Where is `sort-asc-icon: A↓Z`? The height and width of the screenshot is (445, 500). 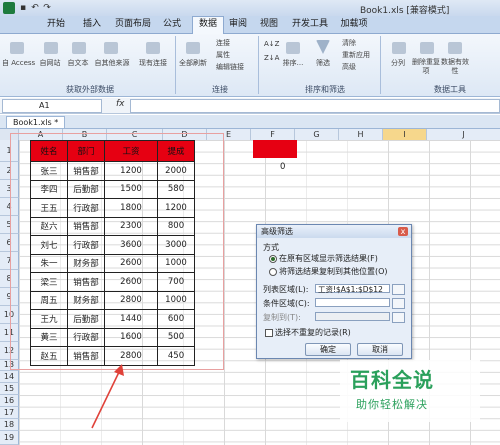
sort-asc-icon: A↓Z is located at coordinates (271, 44).